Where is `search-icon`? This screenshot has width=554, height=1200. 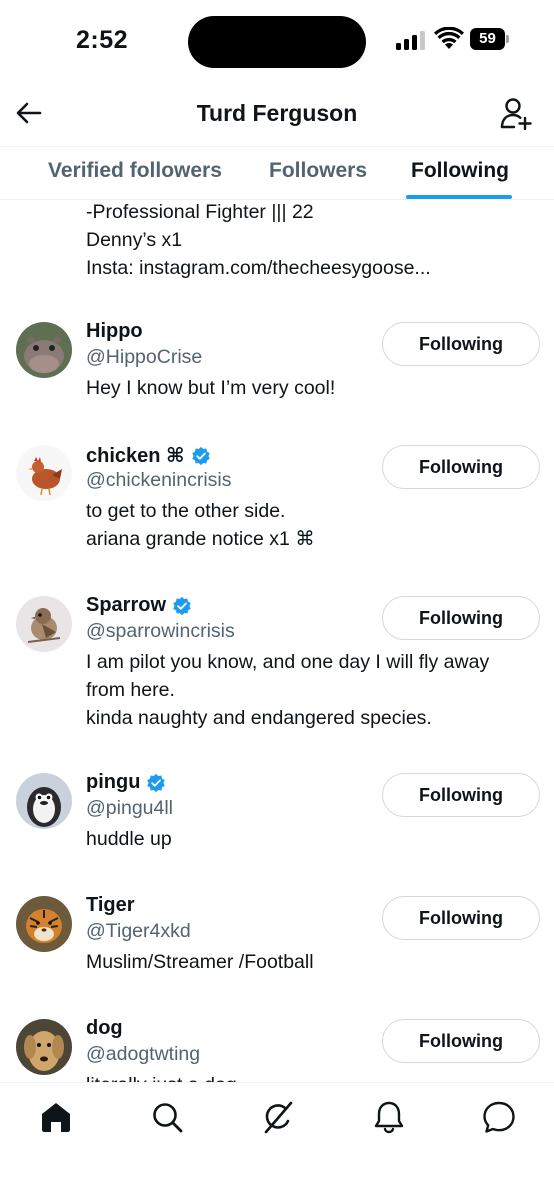
search-icon is located at coordinates (168, 1118).